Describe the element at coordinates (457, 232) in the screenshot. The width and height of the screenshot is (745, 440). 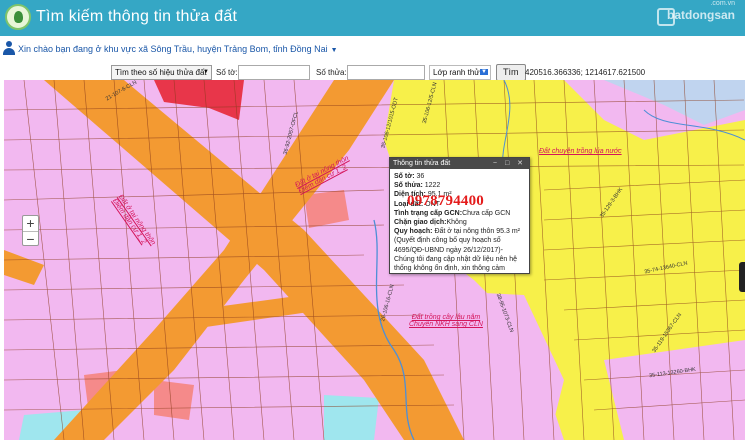
I see `info-row: Quy hoạch: Đất ở tại nông thôn 95.3 m²` at that location.